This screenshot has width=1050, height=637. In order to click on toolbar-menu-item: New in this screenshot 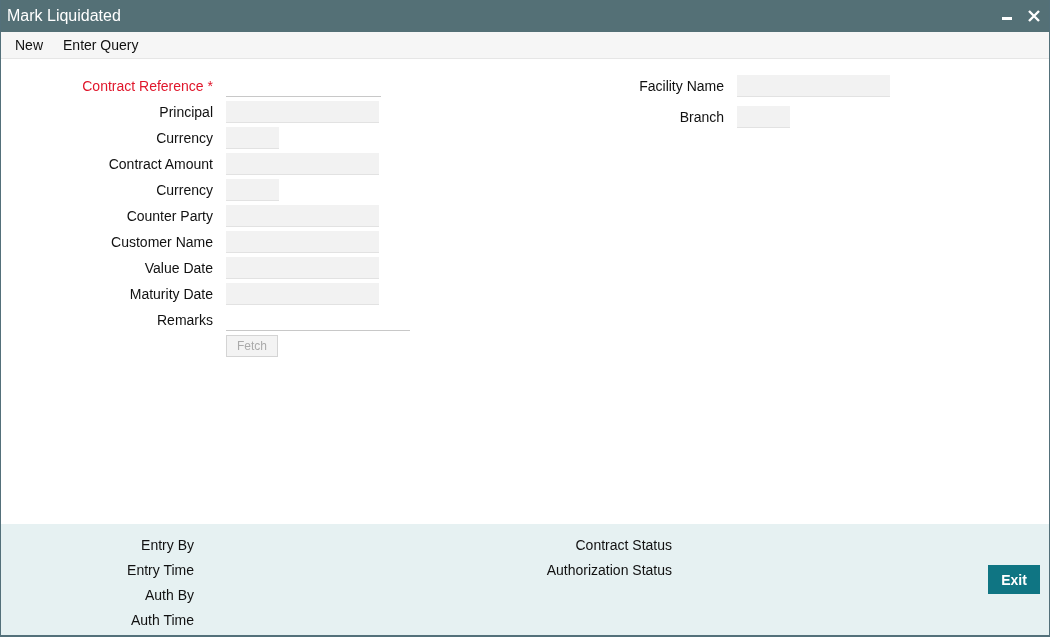, I will do `click(29, 45)`.